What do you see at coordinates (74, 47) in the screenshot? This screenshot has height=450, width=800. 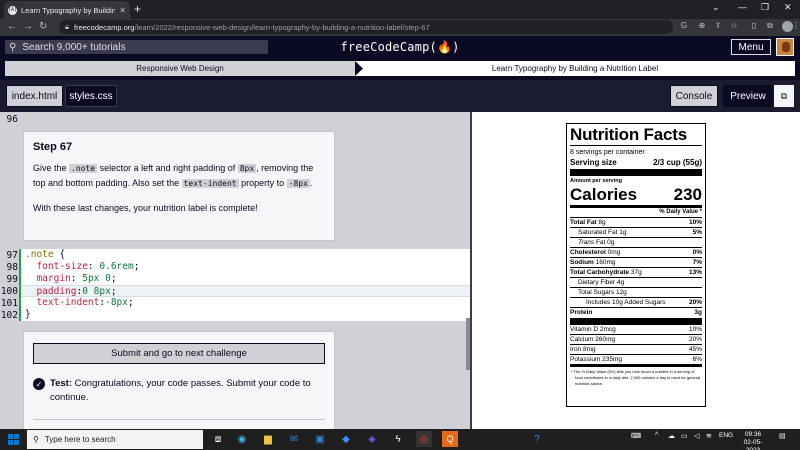 I see `search-placeholder: Search 9,000+ tutorials` at bounding box center [74, 47].